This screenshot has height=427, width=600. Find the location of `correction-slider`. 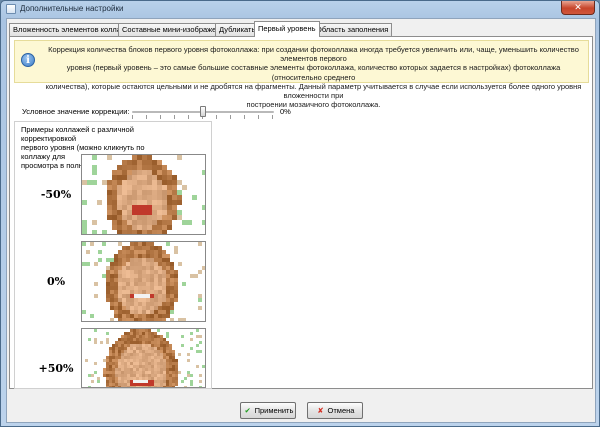

correction-slider is located at coordinates (203, 112).